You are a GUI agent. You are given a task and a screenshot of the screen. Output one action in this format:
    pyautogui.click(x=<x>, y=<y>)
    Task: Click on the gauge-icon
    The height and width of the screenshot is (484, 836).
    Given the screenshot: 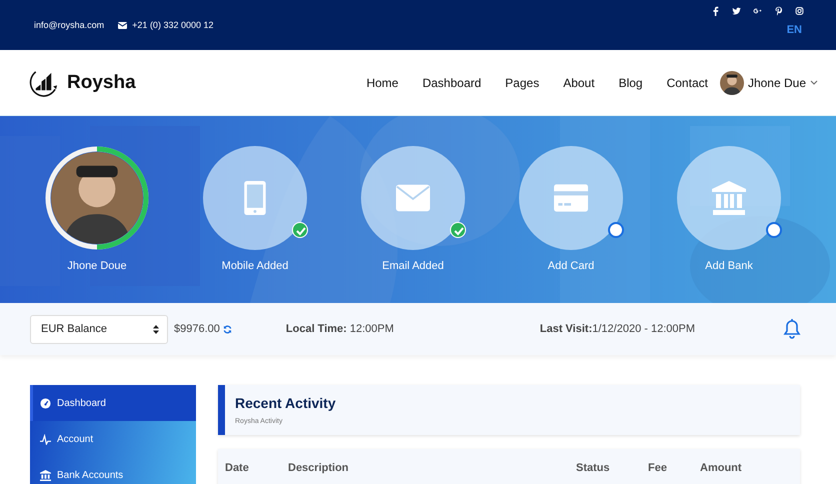 What is the action you would take?
    pyautogui.click(x=45, y=403)
    